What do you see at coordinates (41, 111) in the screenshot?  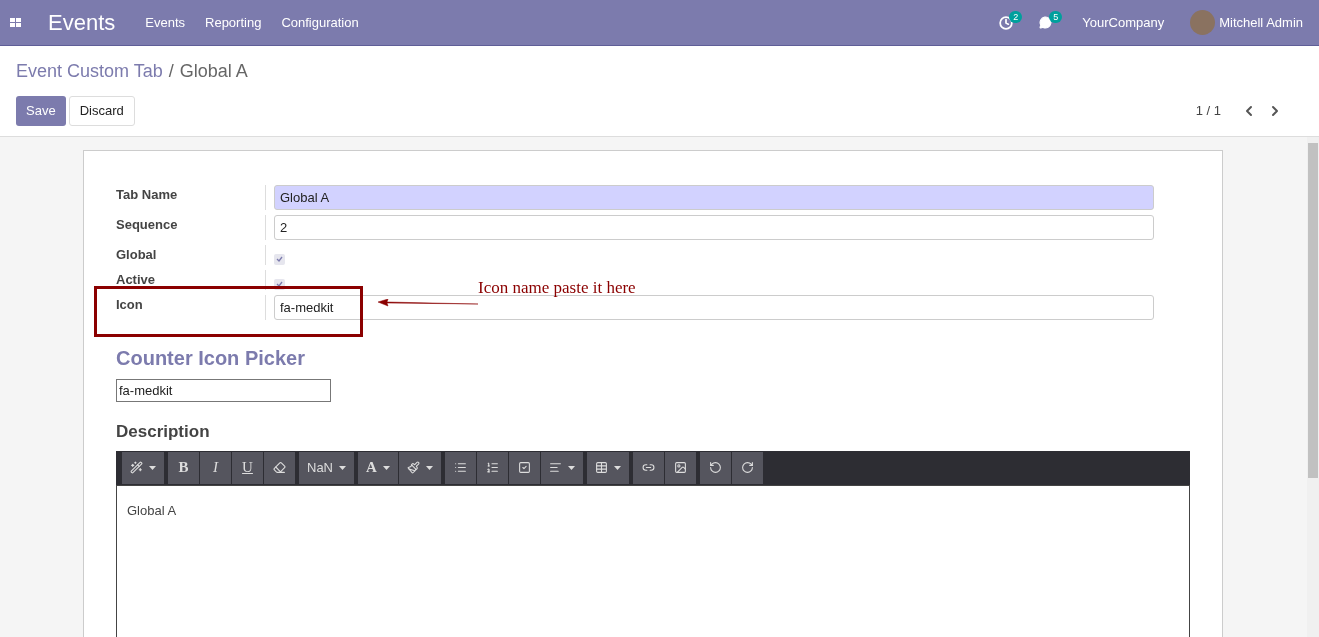 I see `save-button: Save` at bounding box center [41, 111].